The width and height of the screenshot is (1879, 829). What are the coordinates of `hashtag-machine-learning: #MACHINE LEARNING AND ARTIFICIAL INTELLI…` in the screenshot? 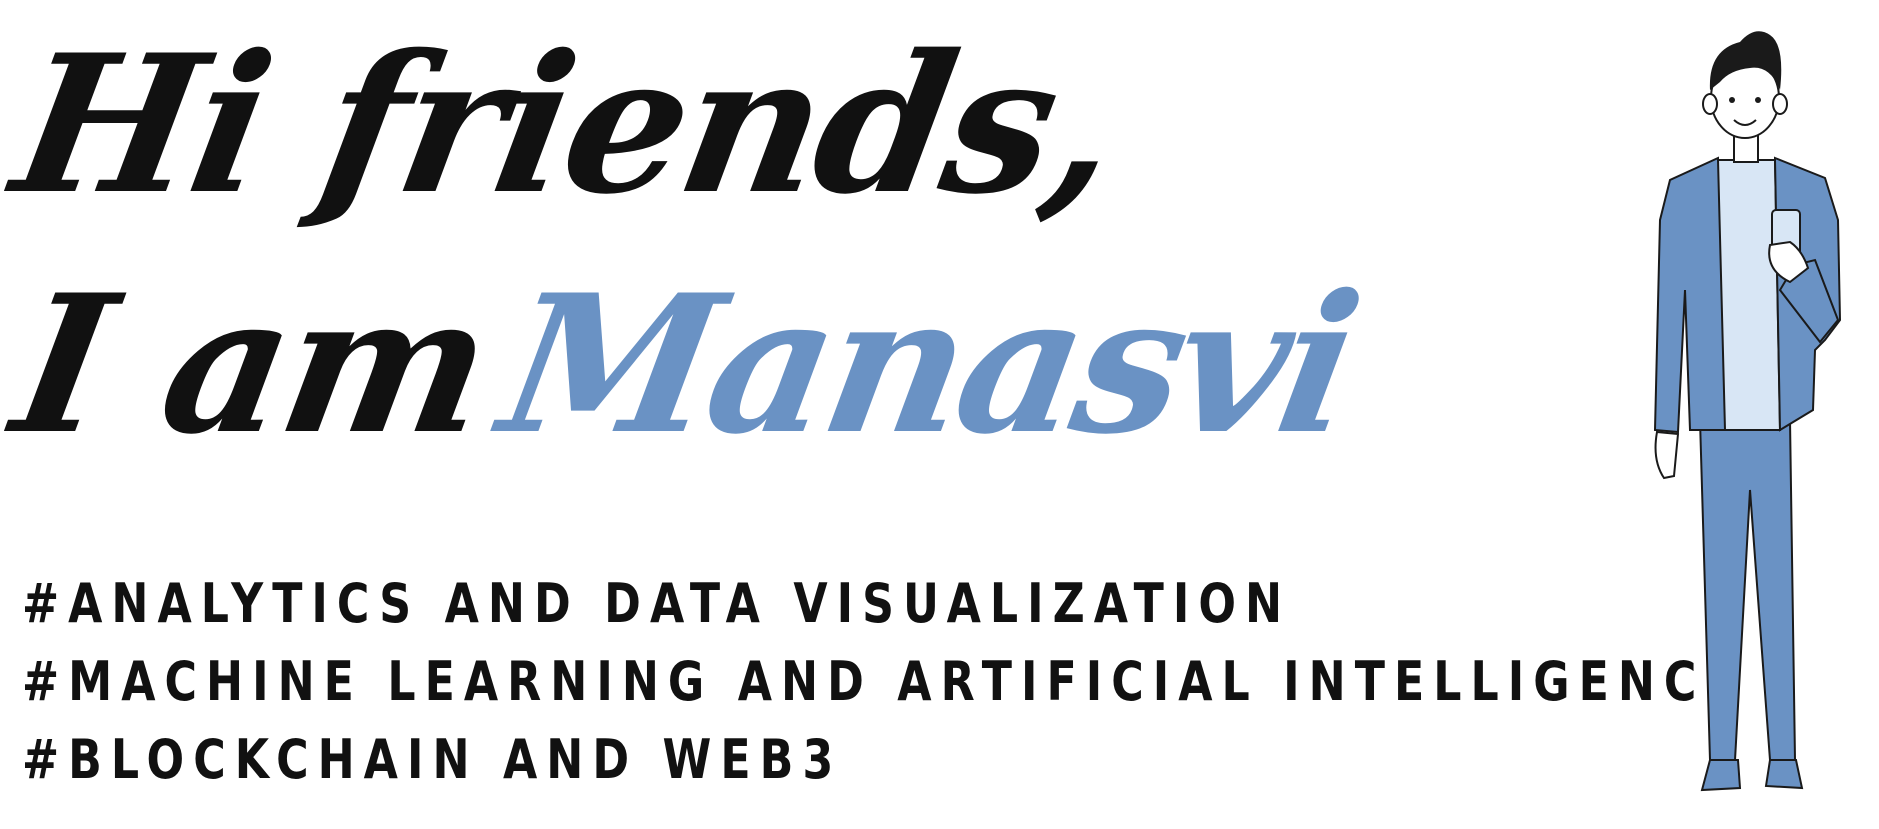 It's located at (883, 681).